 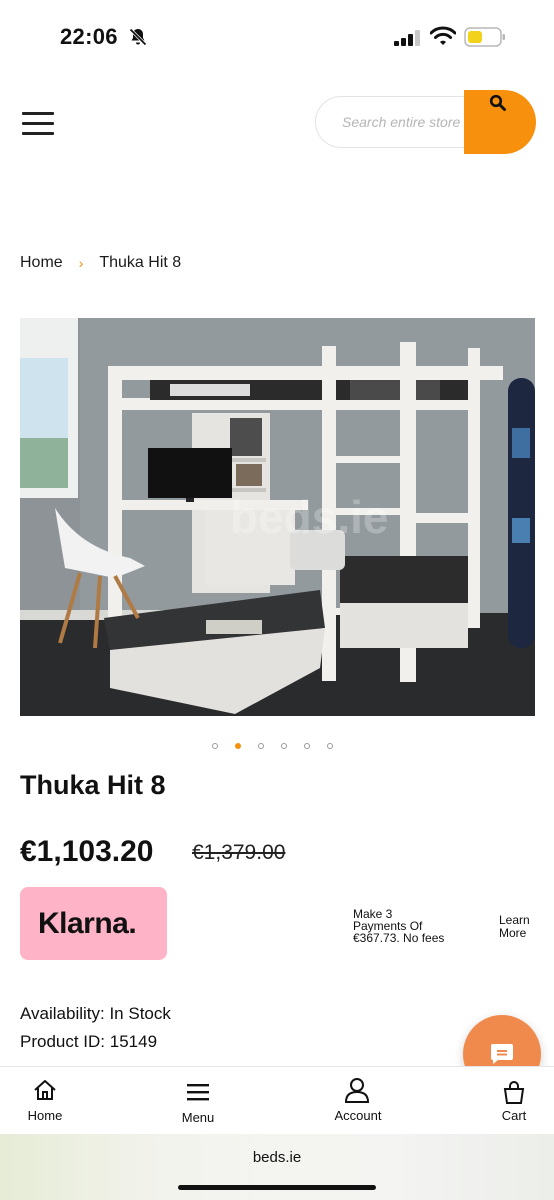 What do you see at coordinates (399, 938) in the screenshot?
I see `klarna-text-line: €367.73. No fees` at bounding box center [399, 938].